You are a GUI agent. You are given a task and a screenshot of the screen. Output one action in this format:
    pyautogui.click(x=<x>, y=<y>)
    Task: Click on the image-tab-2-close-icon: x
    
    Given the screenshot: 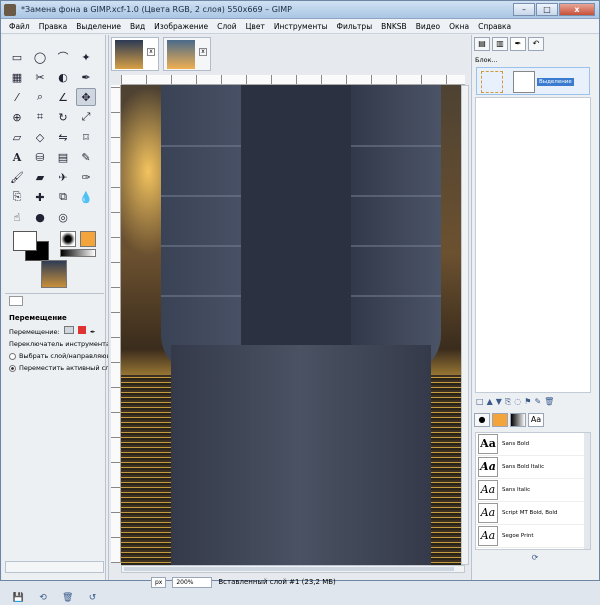 What is the action you would take?
    pyautogui.click(x=203, y=52)
    